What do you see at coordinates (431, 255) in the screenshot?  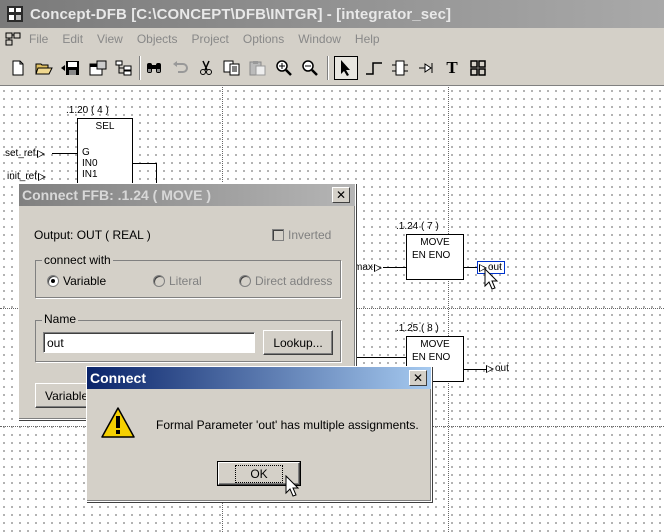 I see `move1-pins: EN ENO` at bounding box center [431, 255].